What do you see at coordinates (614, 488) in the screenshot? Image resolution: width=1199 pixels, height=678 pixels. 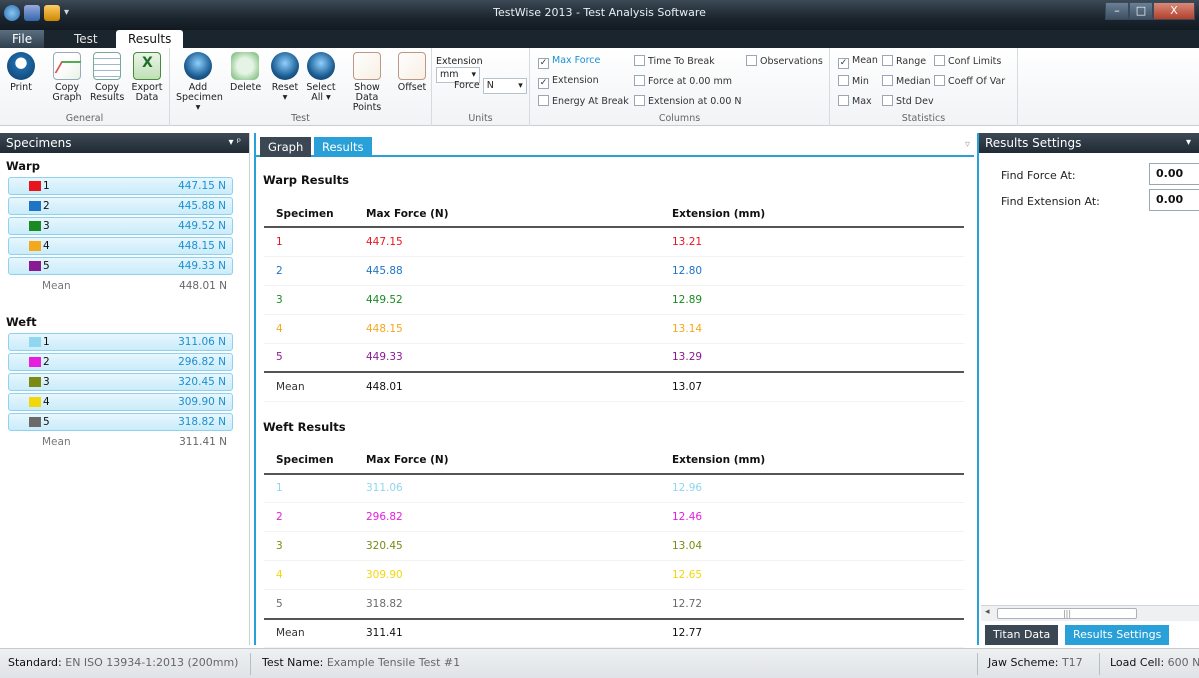 I see `table-row: 1 311.06 12.96` at bounding box center [614, 488].